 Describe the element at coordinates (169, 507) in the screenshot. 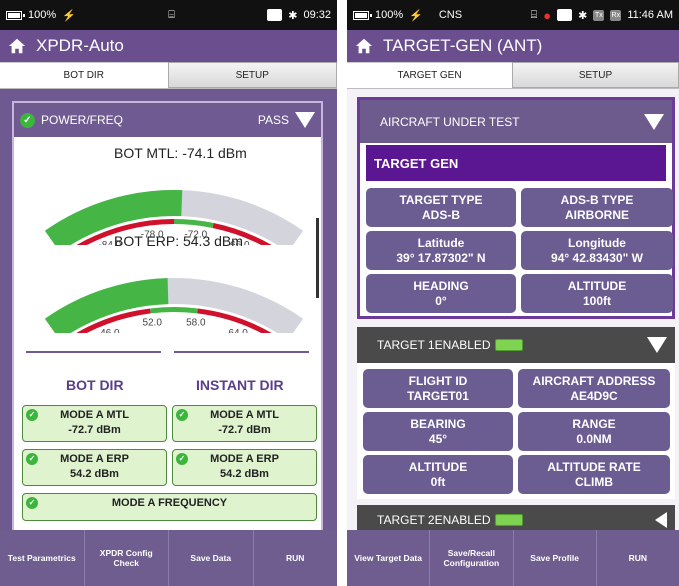

I see `mode-a-frequency-box: ✓ MODE A FREQUENCY` at that location.